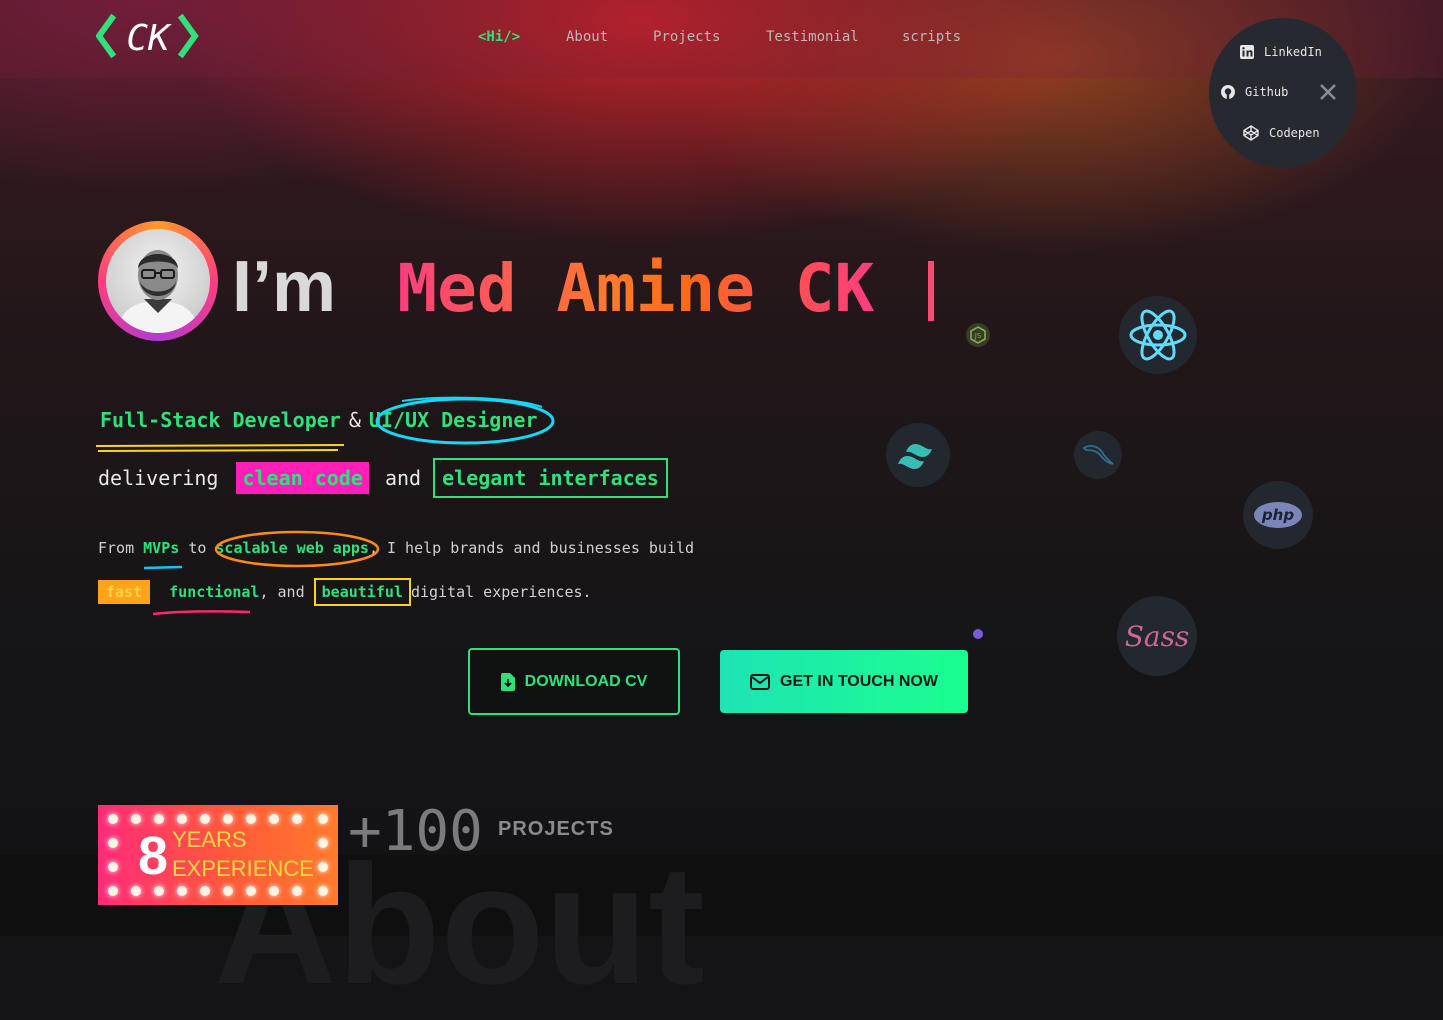 The height and width of the screenshot is (1020, 1443). Describe the element at coordinates (1267, 92) in the screenshot. I see `social-github-label: Github` at that location.